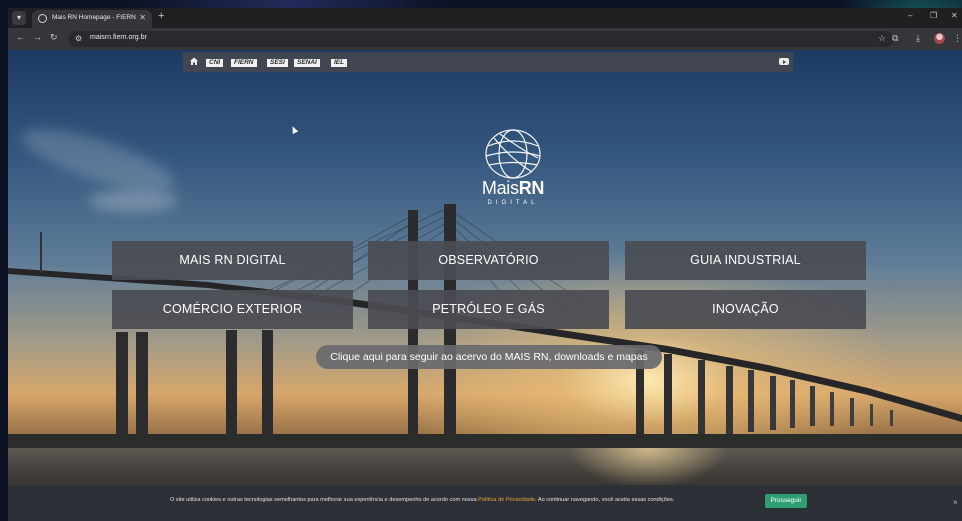  I want to click on menu-petroleo-e-gas: PETRÓLEO E GÁS, so click(488, 309).